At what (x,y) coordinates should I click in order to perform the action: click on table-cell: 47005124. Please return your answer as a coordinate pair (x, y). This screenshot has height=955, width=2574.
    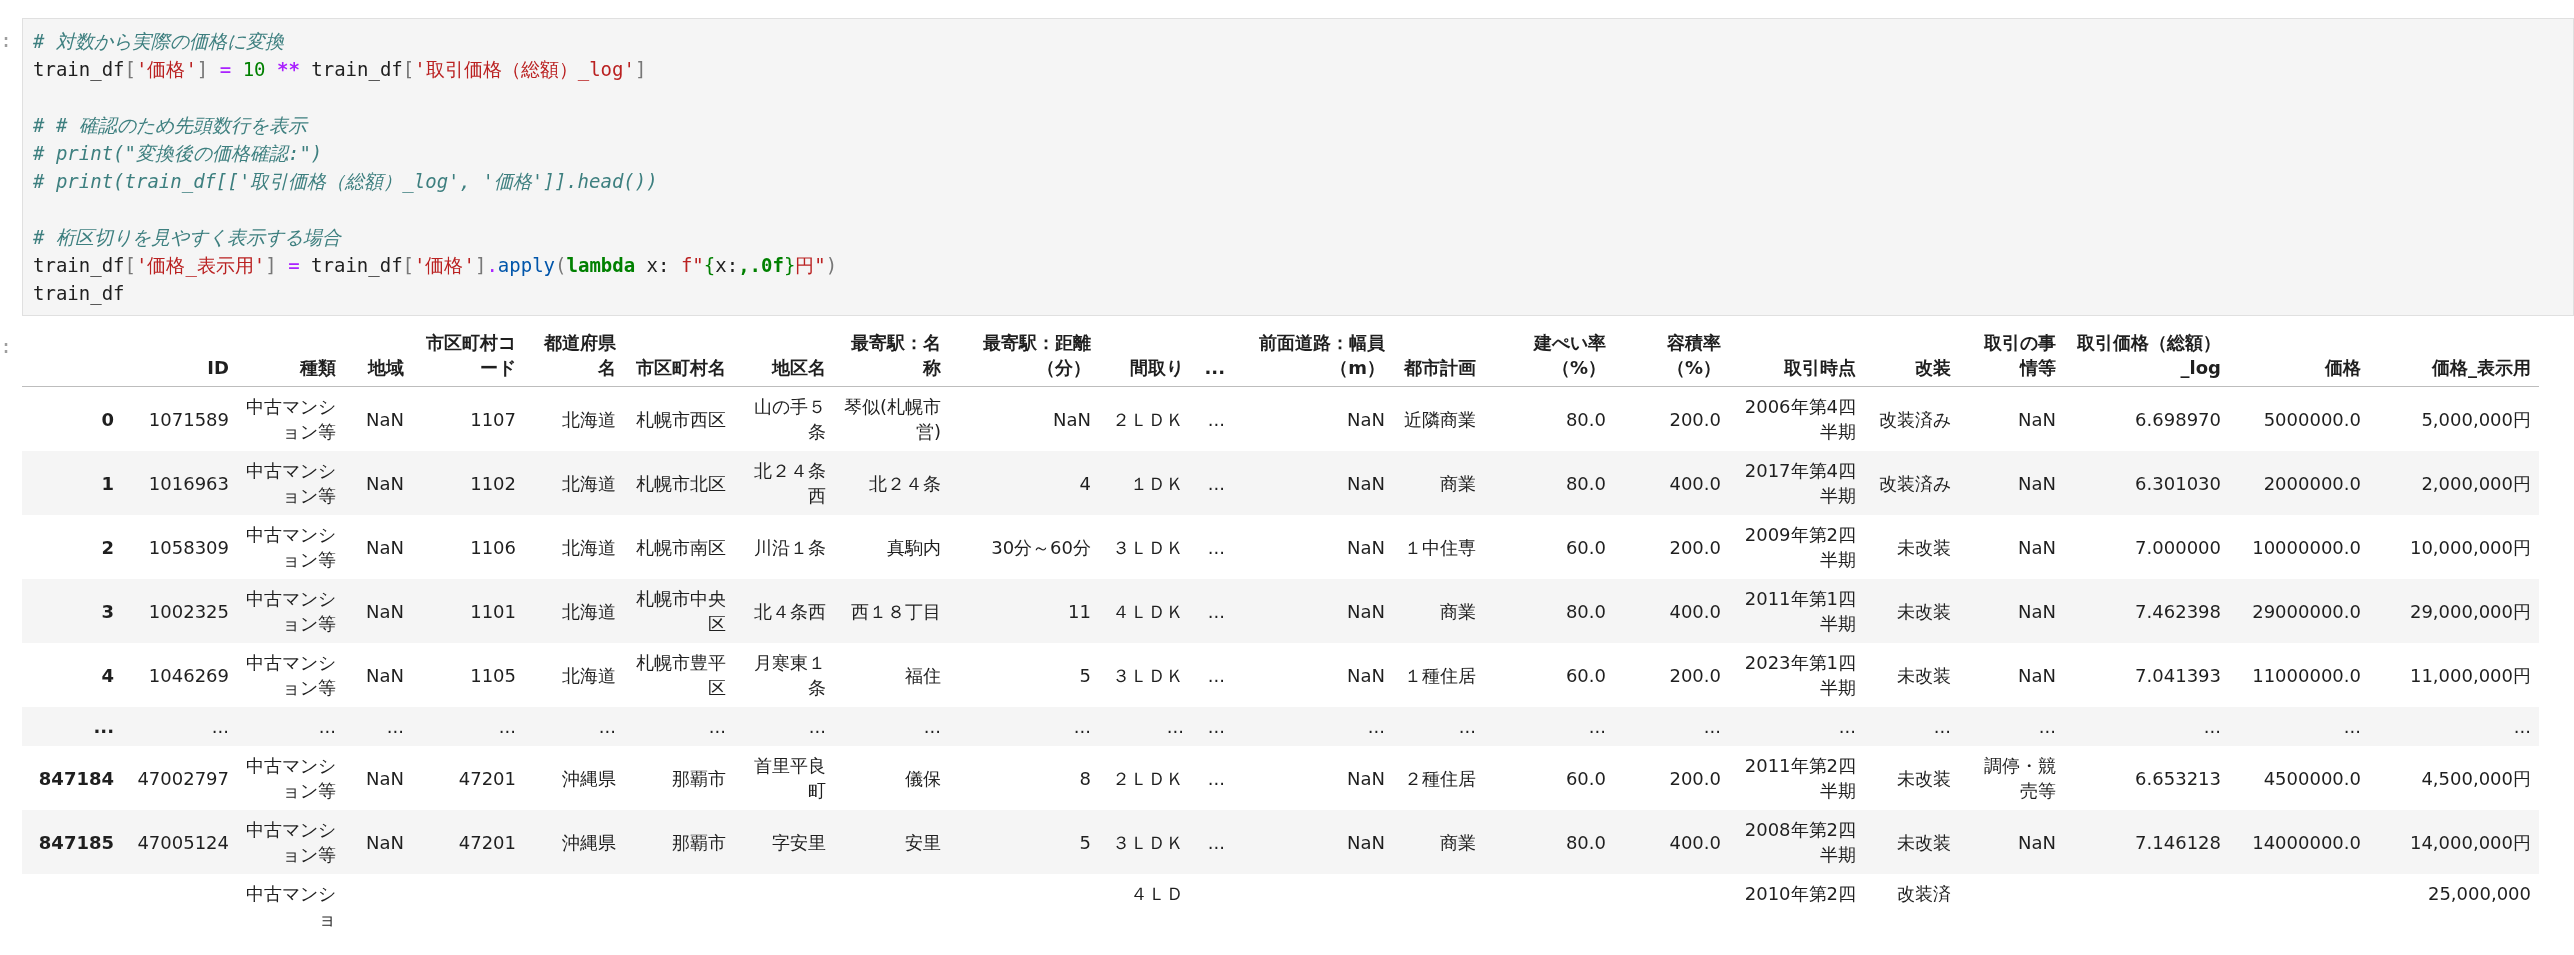
    Looking at the image, I should click on (179, 842).